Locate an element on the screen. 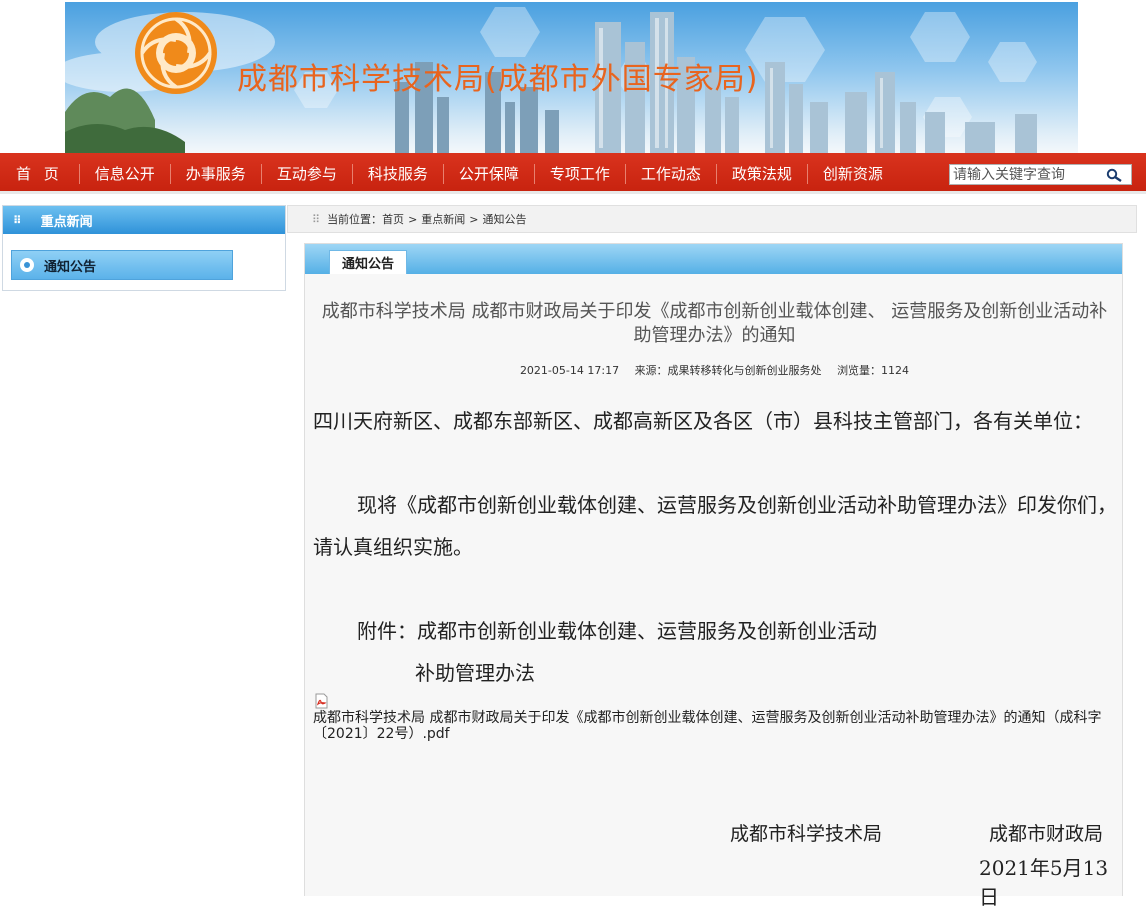 The height and width of the screenshot is (910, 1146). breadcrumb-home: 首页 is located at coordinates (393, 219).